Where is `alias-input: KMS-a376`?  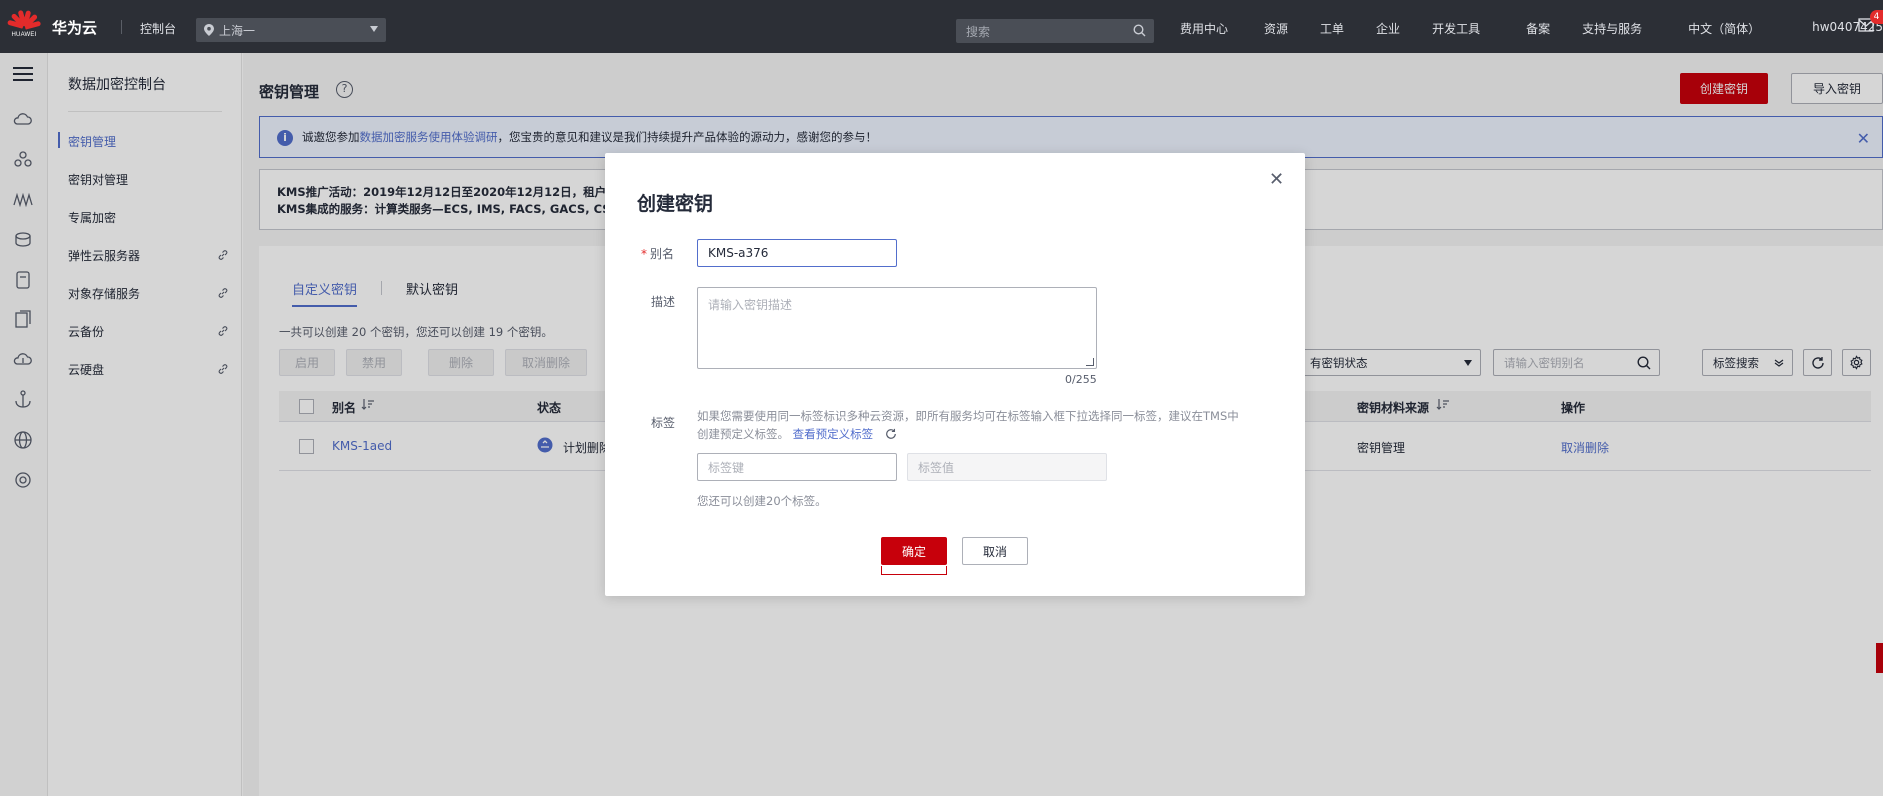 alias-input: KMS-a376 is located at coordinates (797, 253).